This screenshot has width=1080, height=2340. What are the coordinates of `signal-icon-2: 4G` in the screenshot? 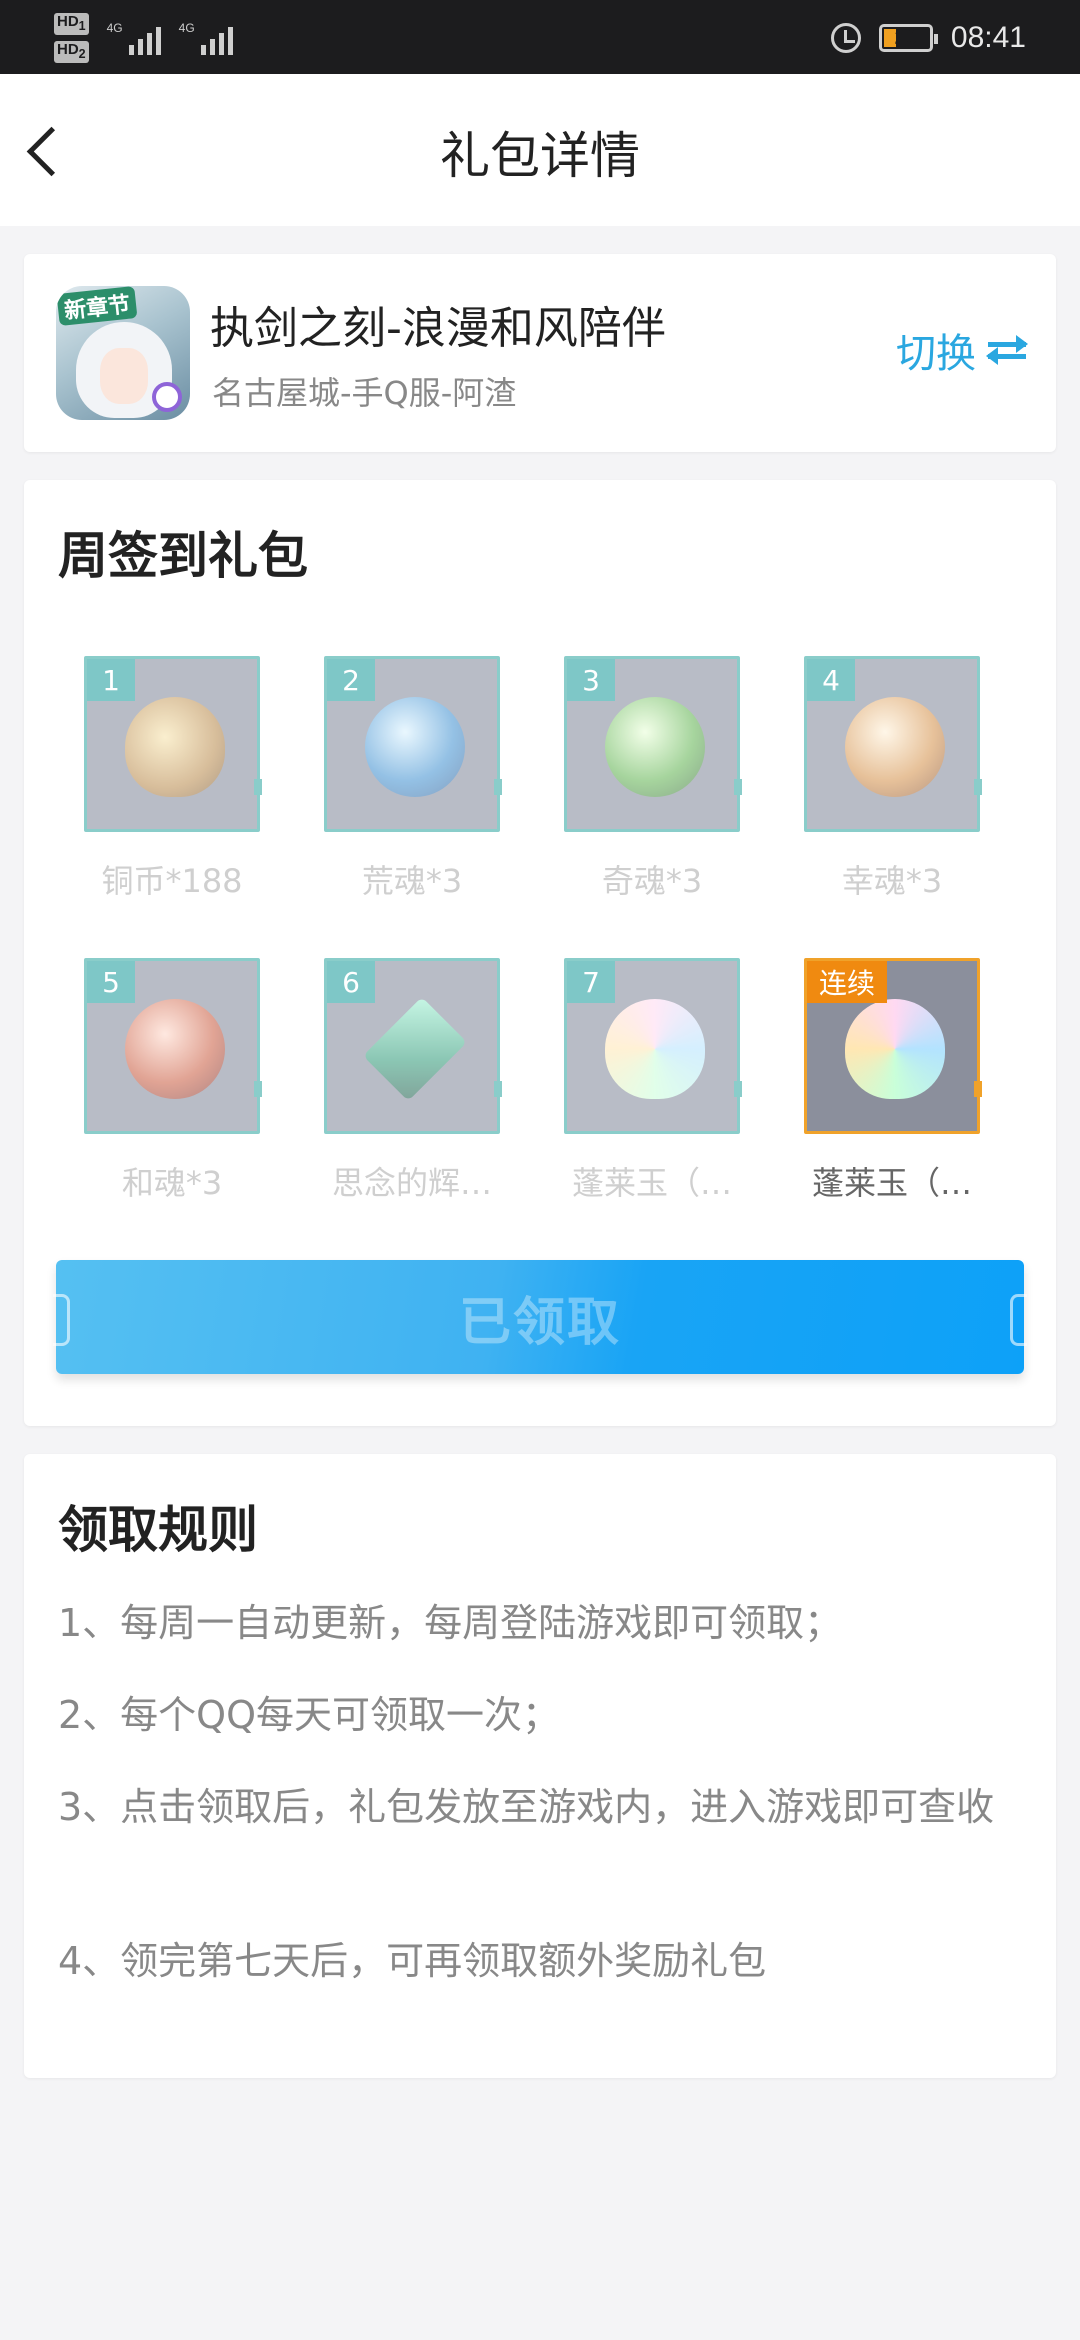 It's located at (206, 38).